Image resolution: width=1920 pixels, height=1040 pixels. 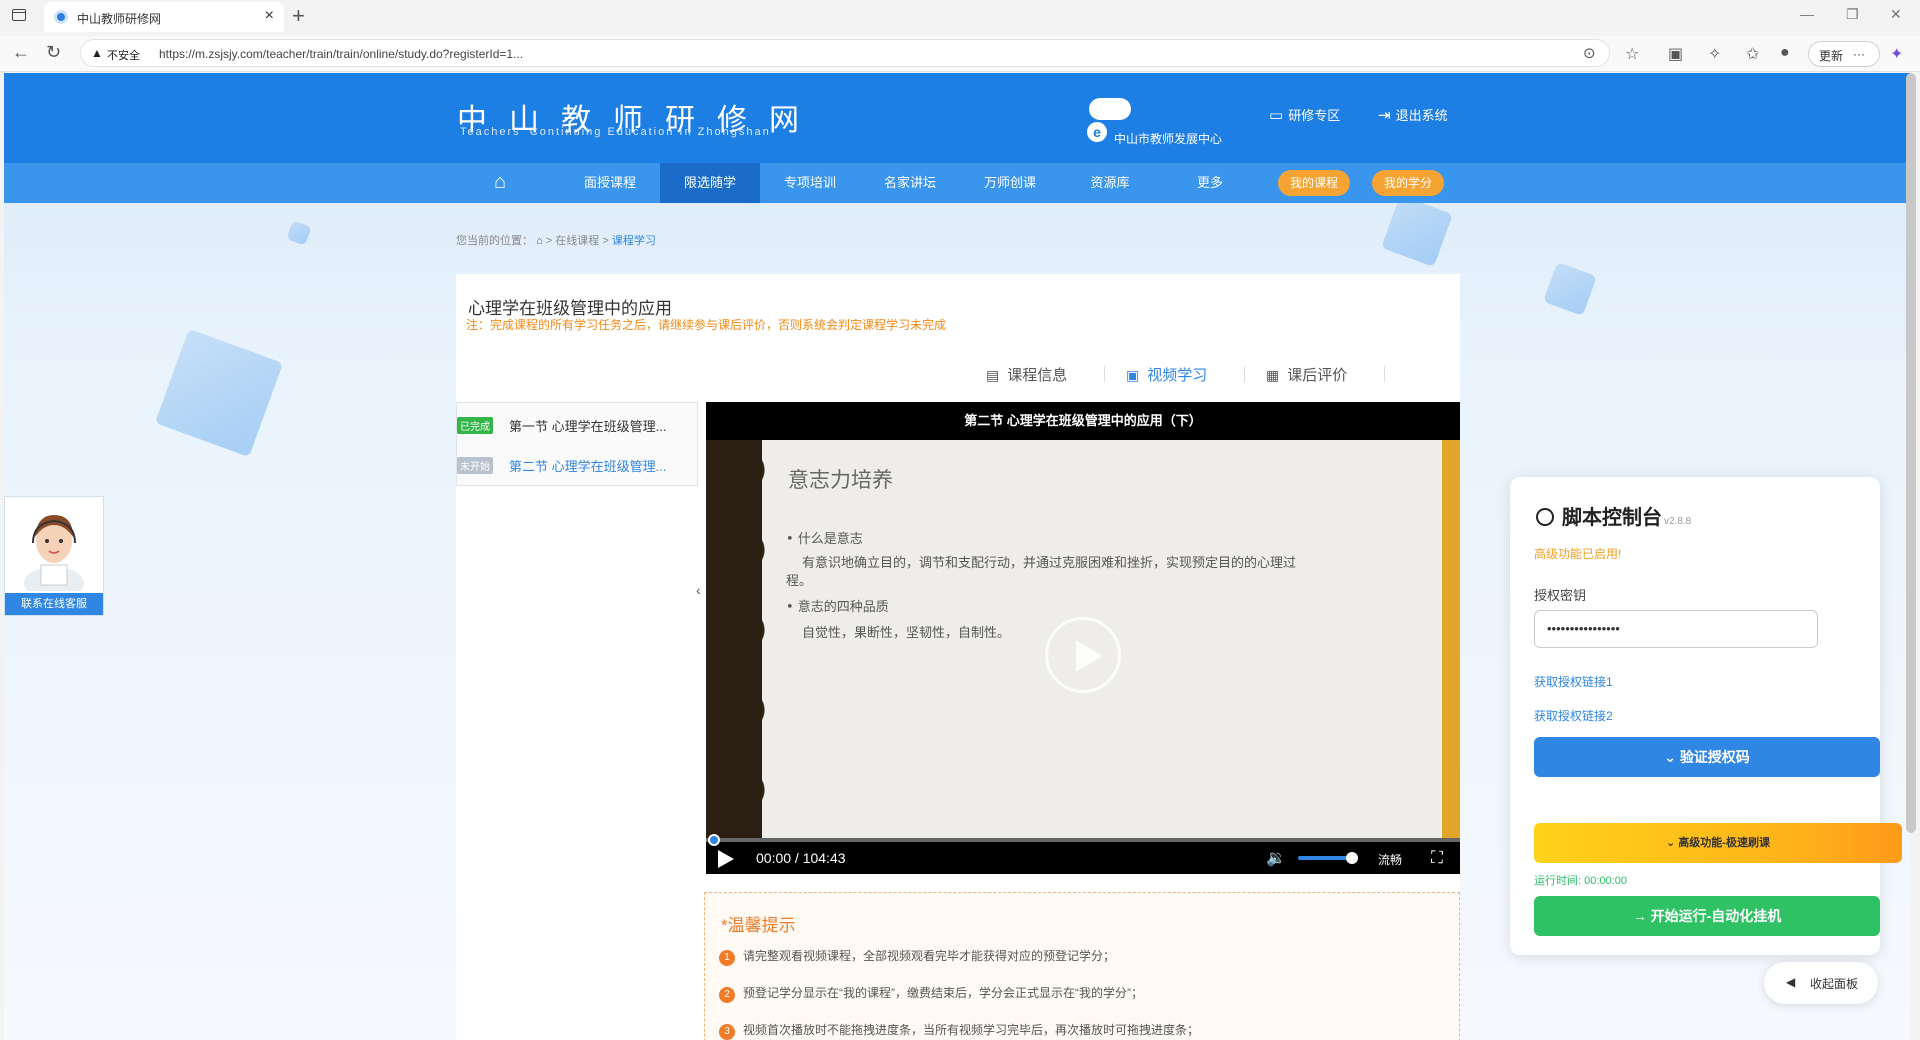 What do you see at coordinates (53, 52) in the screenshot?
I see `refresh-icon: ↻` at bounding box center [53, 52].